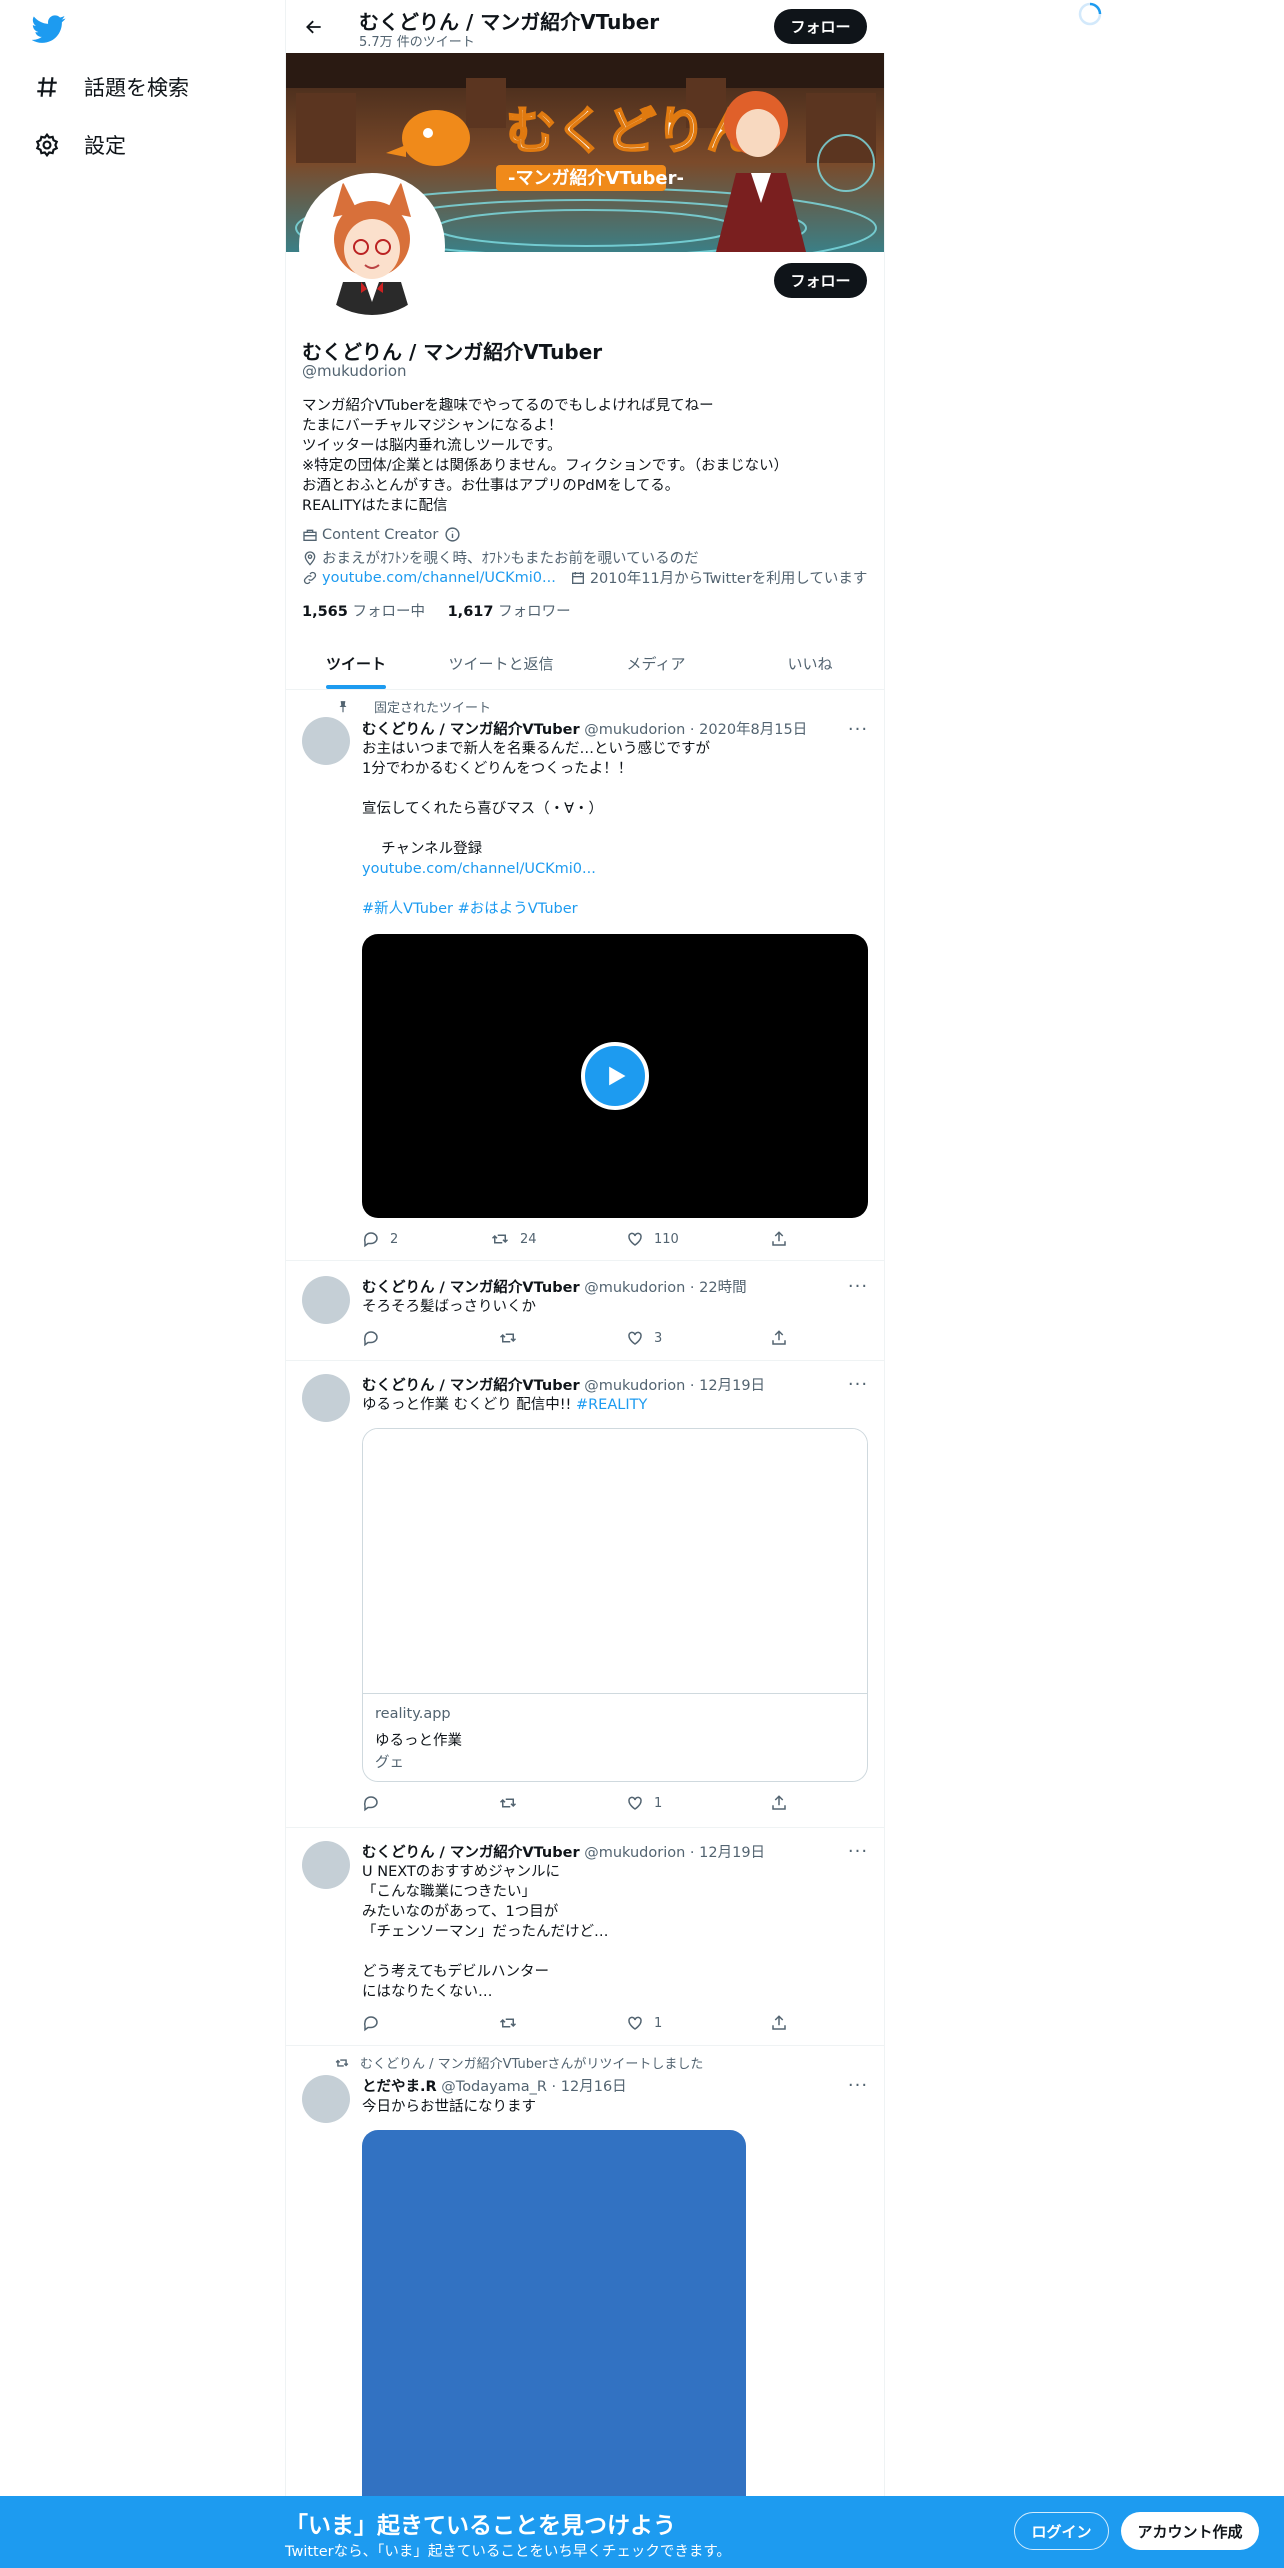 This screenshot has height=2568, width=1284. Describe the element at coordinates (820, 26) in the screenshot. I see `header-follow-button: フォロー` at that location.